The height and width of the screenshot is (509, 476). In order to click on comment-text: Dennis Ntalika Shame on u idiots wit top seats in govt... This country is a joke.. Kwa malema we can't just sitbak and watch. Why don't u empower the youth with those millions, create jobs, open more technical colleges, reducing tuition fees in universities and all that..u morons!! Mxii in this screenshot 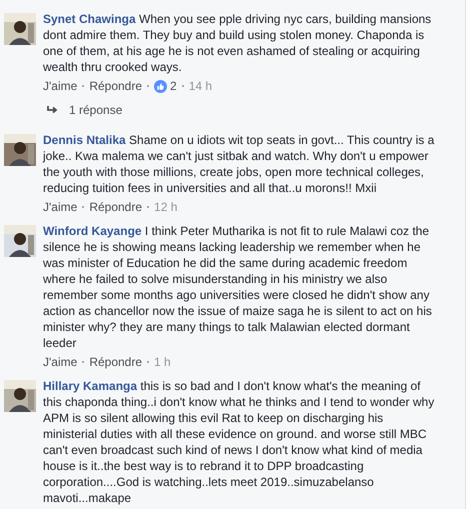, I will do `click(239, 164)`.